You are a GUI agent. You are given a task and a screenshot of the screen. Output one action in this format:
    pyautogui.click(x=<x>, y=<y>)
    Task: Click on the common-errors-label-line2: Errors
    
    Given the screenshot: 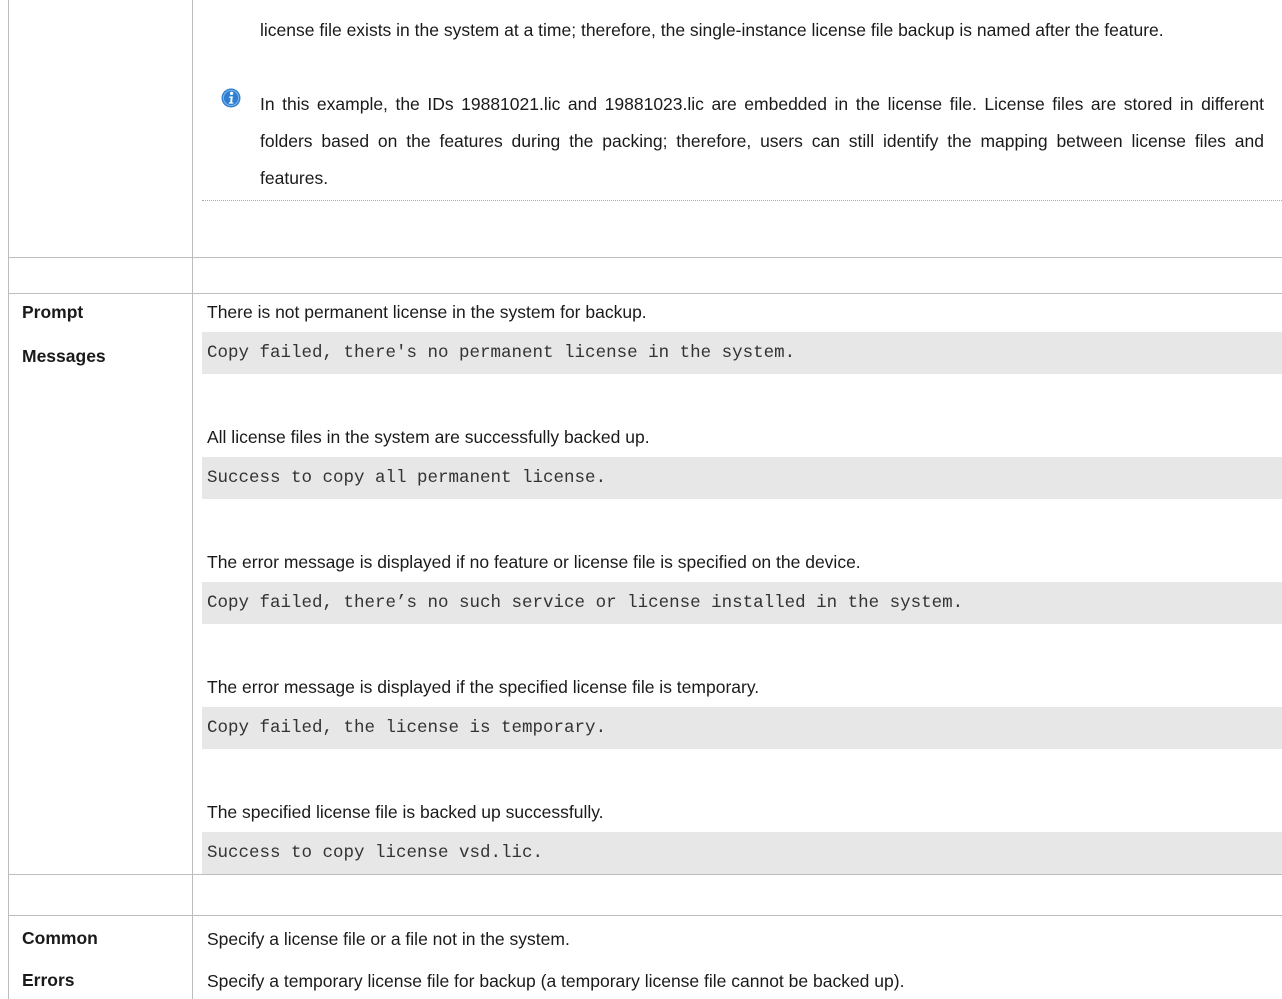 What is the action you would take?
    pyautogui.click(x=48, y=980)
    